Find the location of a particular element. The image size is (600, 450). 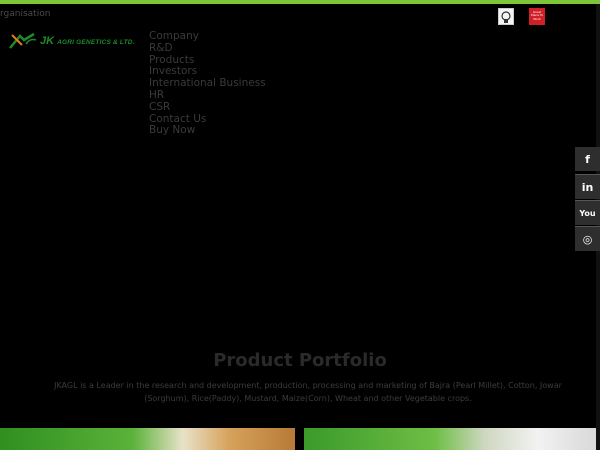

certification-badge is located at coordinates (506, 16).